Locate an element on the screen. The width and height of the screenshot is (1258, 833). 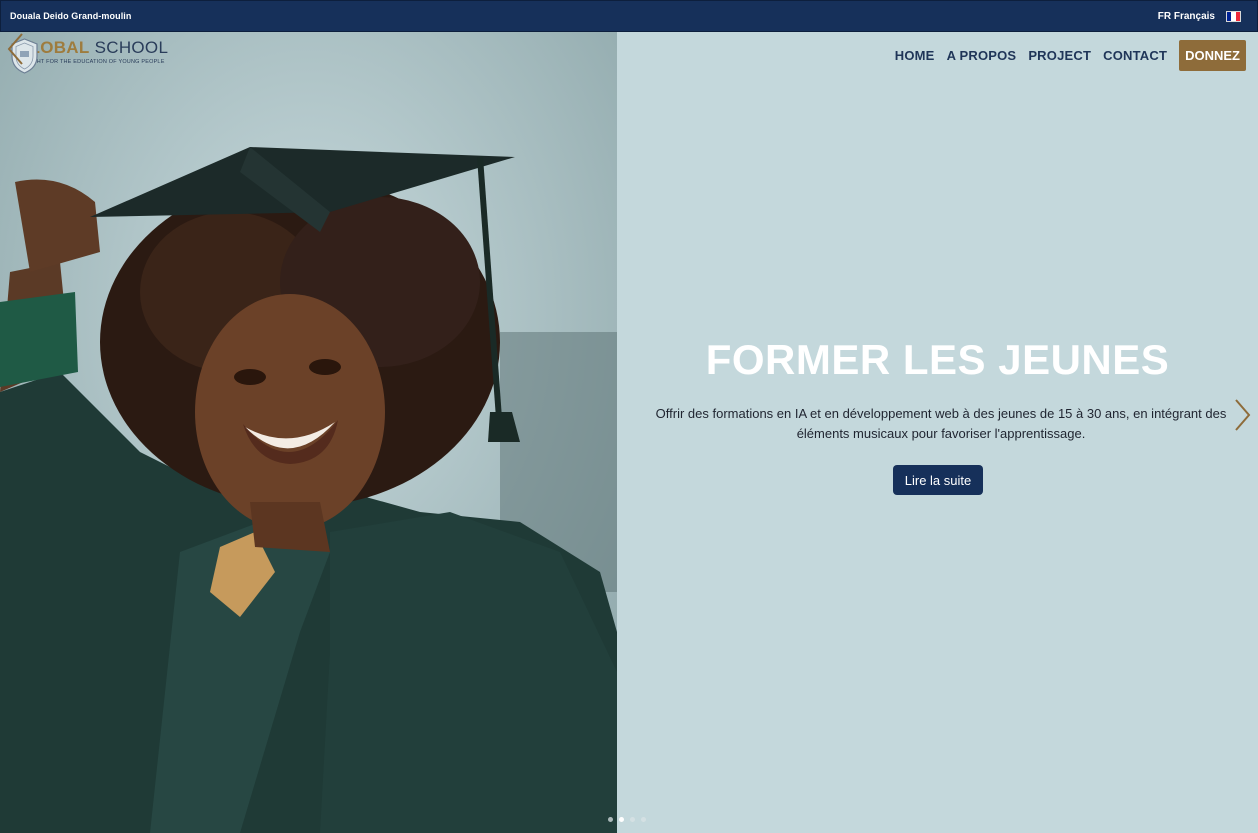
read-more-button: Lire la suite is located at coordinates (938, 480).